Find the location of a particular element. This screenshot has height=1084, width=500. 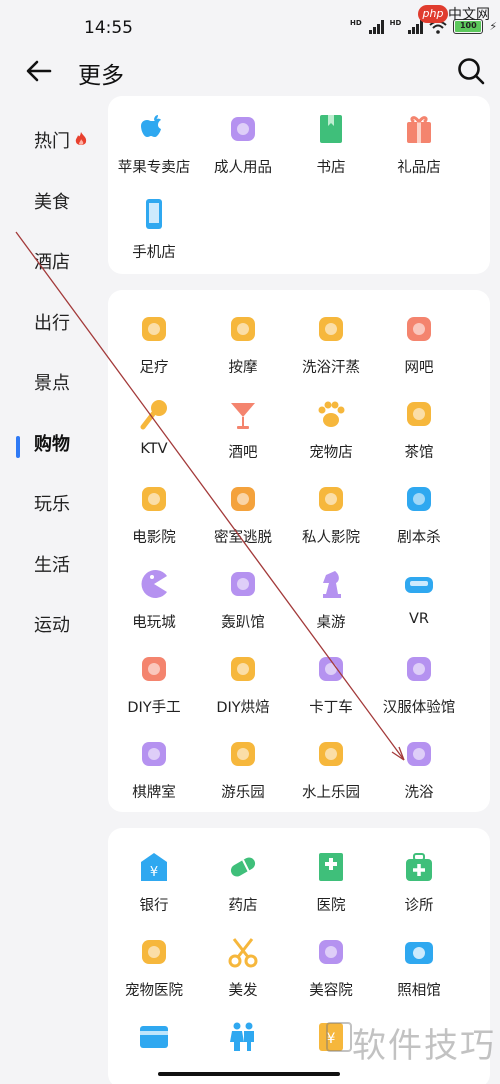

category-tile-label: 剧本杀 is located at coordinates (419, 538).